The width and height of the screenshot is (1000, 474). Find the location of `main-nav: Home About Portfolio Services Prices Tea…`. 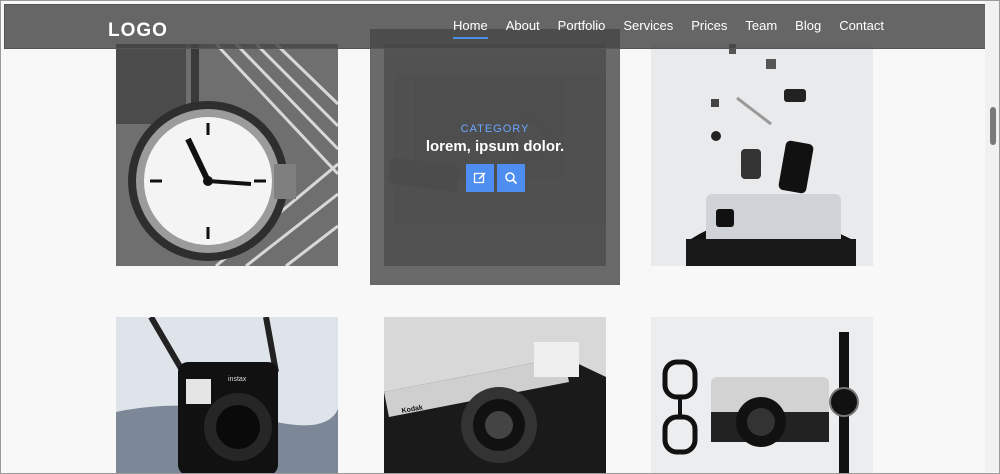

main-nav: Home About Portfolio Services Prices Tea… is located at coordinates (668, 28).